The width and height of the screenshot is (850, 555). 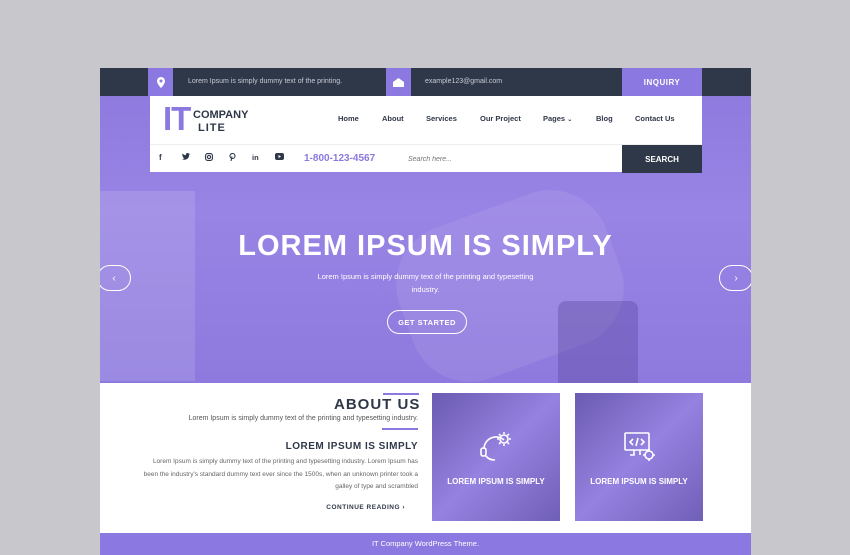 What do you see at coordinates (425, 246) in the screenshot?
I see `hero-title: LOREM IPSUM IS SIMPLY` at bounding box center [425, 246].